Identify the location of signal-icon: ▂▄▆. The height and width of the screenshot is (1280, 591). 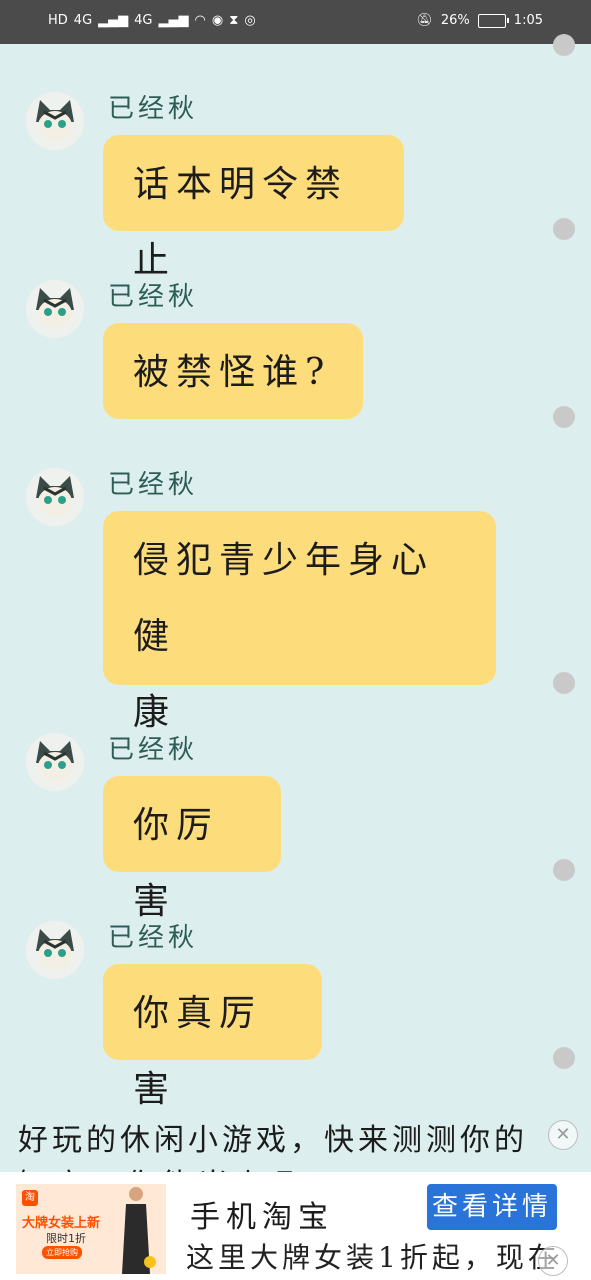
(113, 20).